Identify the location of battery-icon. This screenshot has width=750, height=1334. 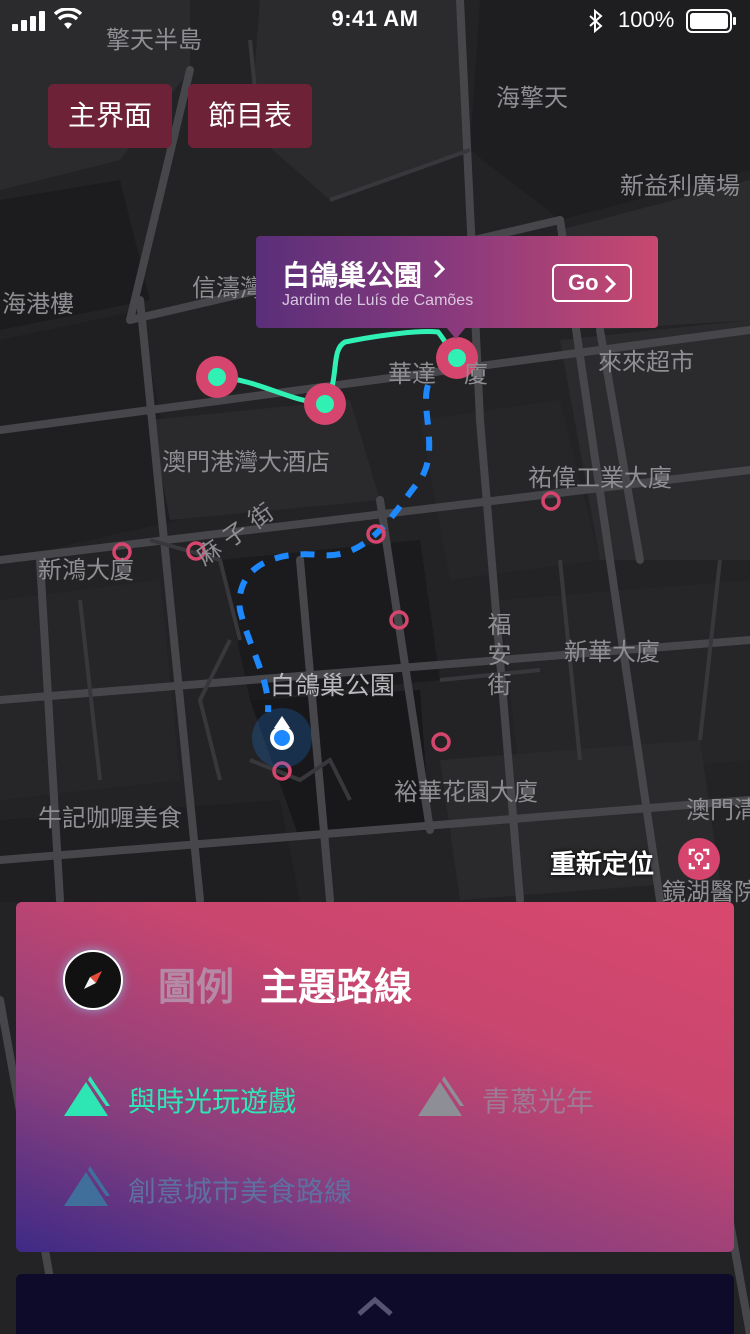
(711, 21).